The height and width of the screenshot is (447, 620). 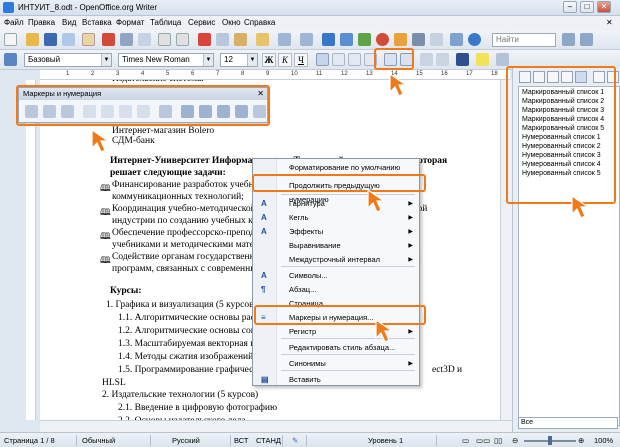 What do you see at coordinates (336, 204) in the screenshot?
I see `context-menu-item: A Гарнитура ▶` at bounding box center [336, 204].